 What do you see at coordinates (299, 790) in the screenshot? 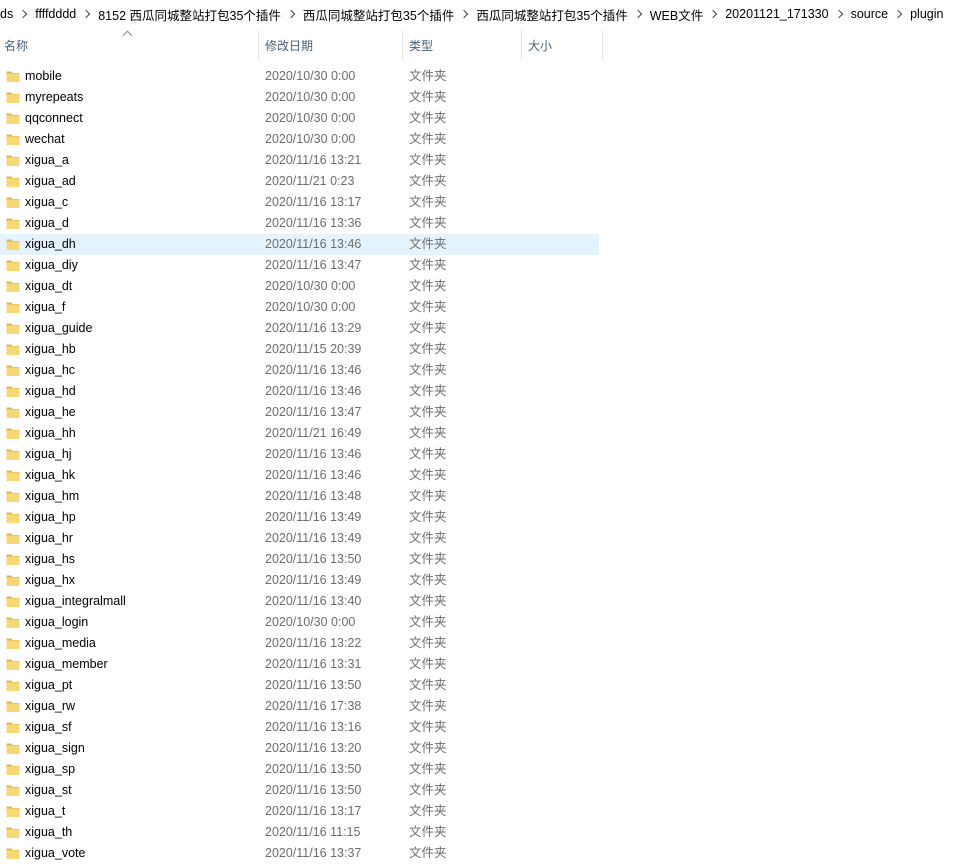
I see `file-row: xigua_st 2020/11/16 13:50 文件夹` at bounding box center [299, 790].